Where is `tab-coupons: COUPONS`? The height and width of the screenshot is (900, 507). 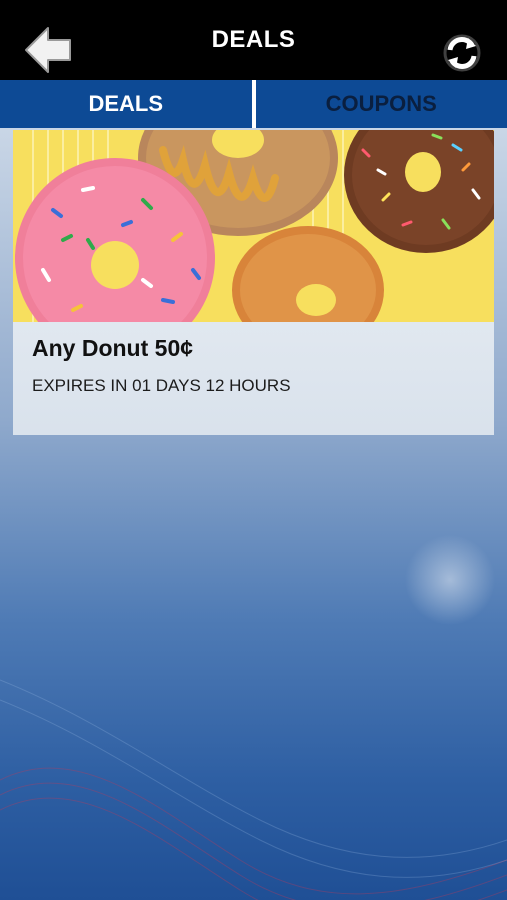 tab-coupons: COUPONS is located at coordinates (381, 104).